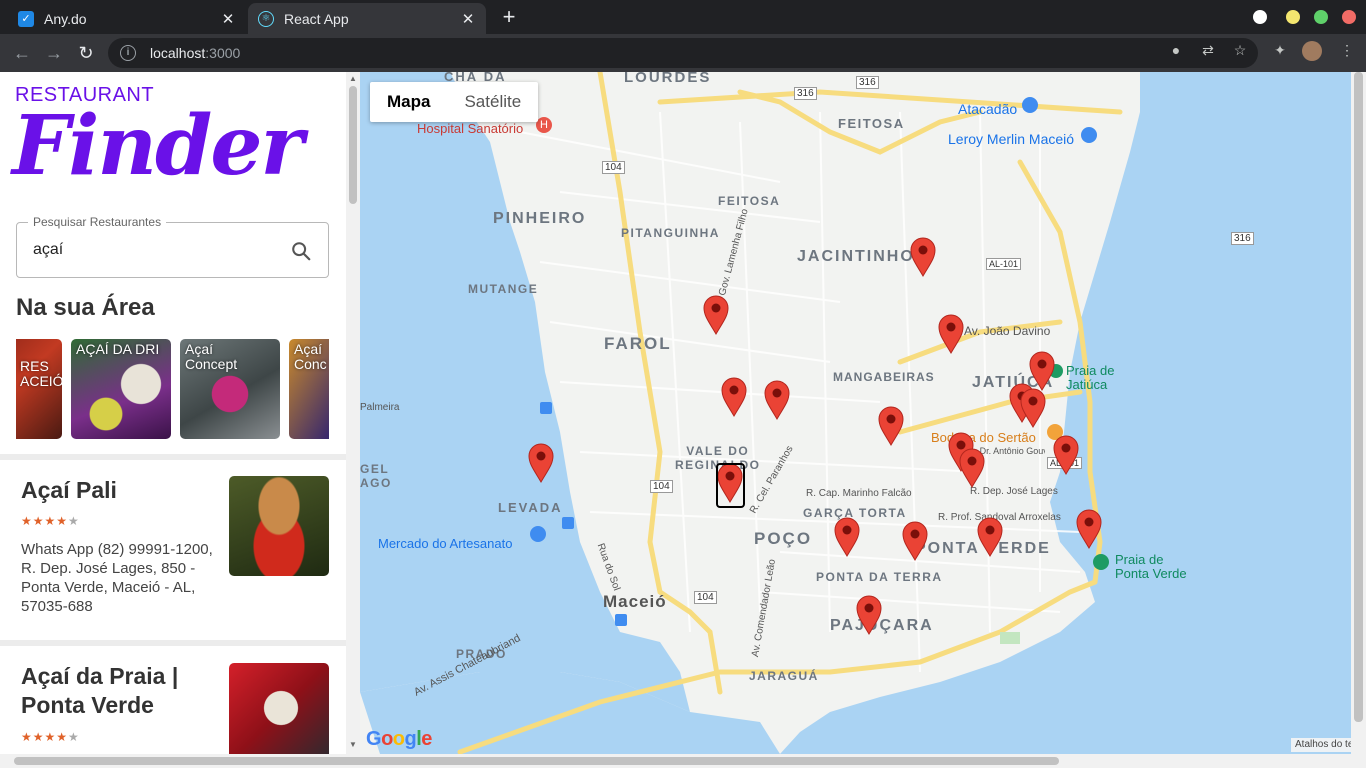 The height and width of the screenshot is (768, 1366). I want to click on search-label: Pesquisar Restaurantes, so click(97, 222).